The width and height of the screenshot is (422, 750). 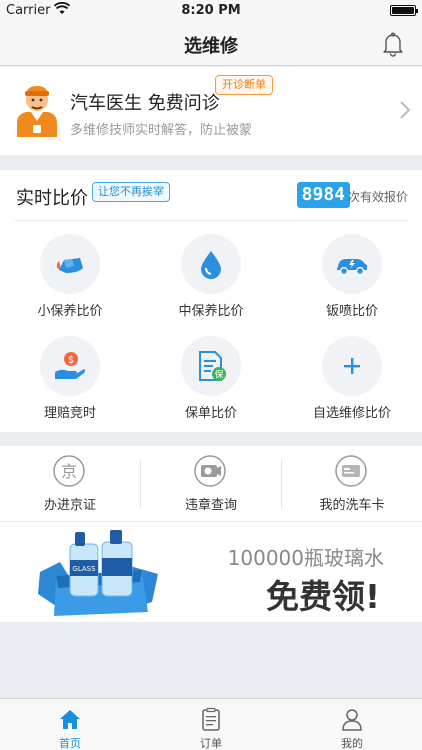 I want to click on policy-document-icon: 保, so click(x=212, y=366).